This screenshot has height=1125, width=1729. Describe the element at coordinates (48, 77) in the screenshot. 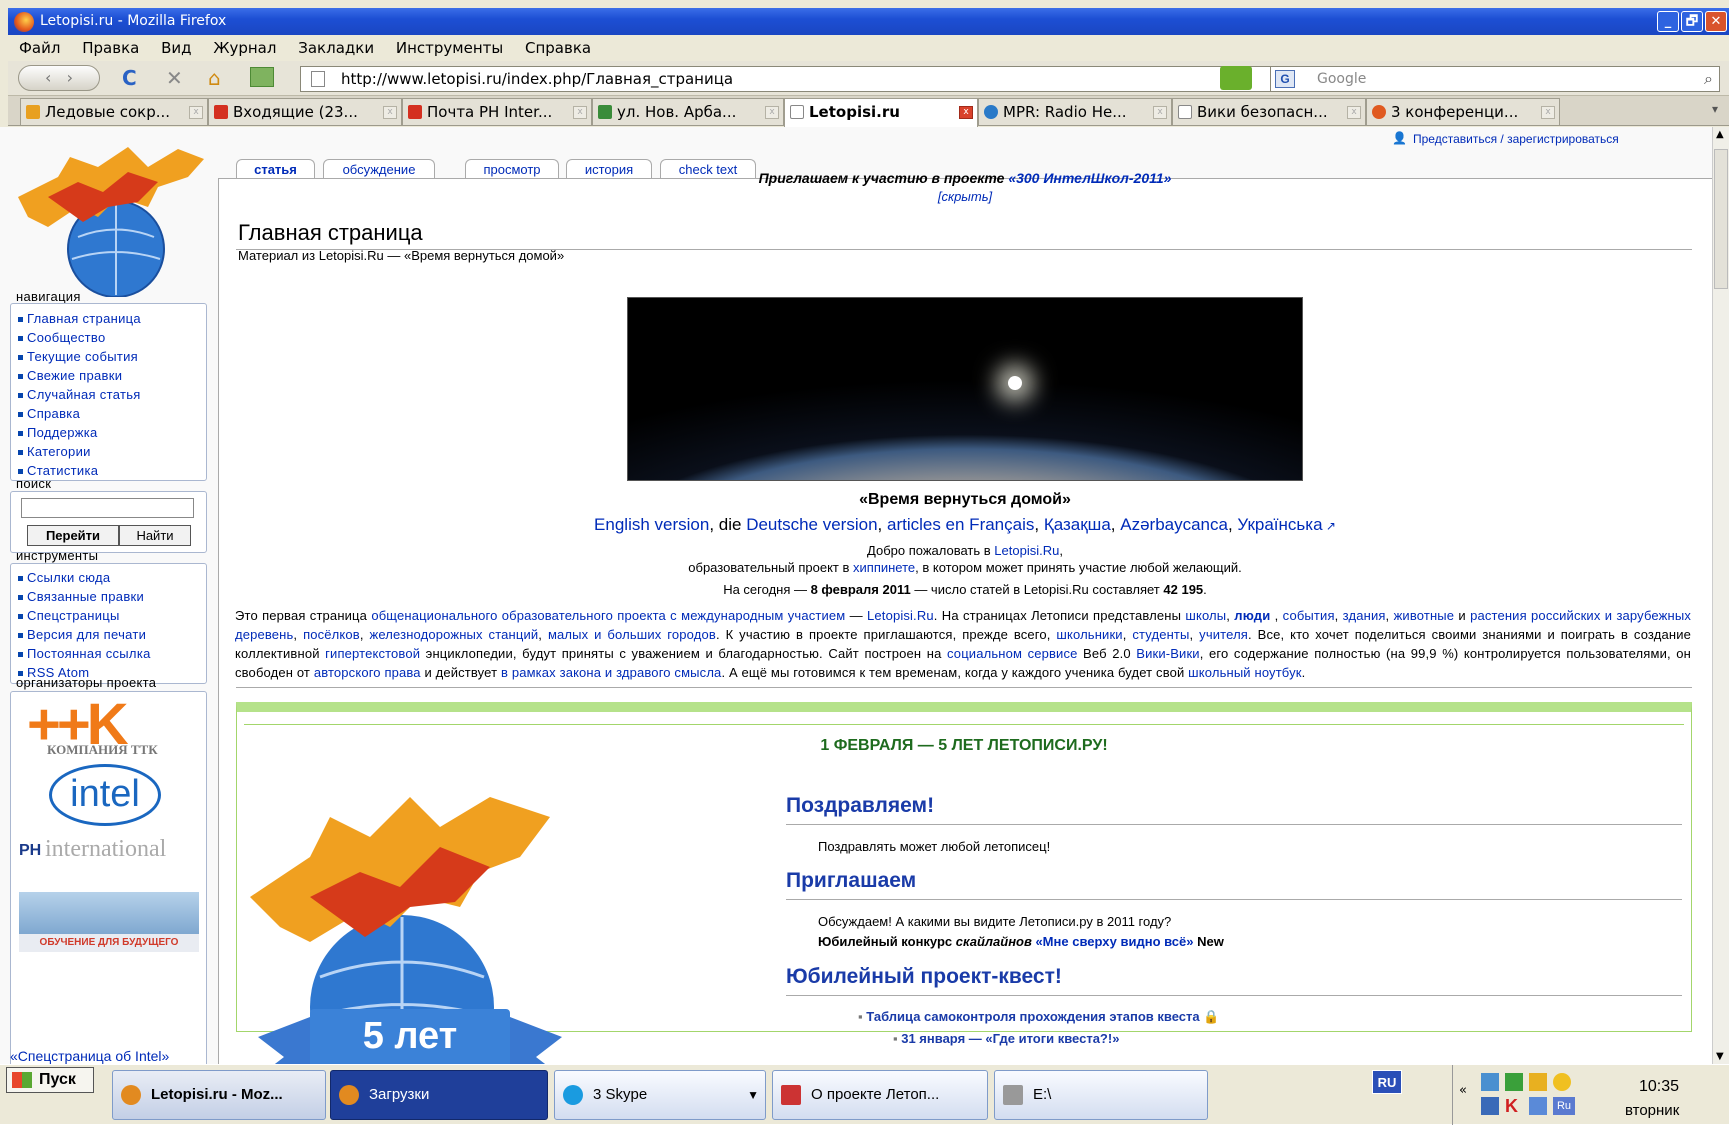

I see `back-icon: ‹` at that location.